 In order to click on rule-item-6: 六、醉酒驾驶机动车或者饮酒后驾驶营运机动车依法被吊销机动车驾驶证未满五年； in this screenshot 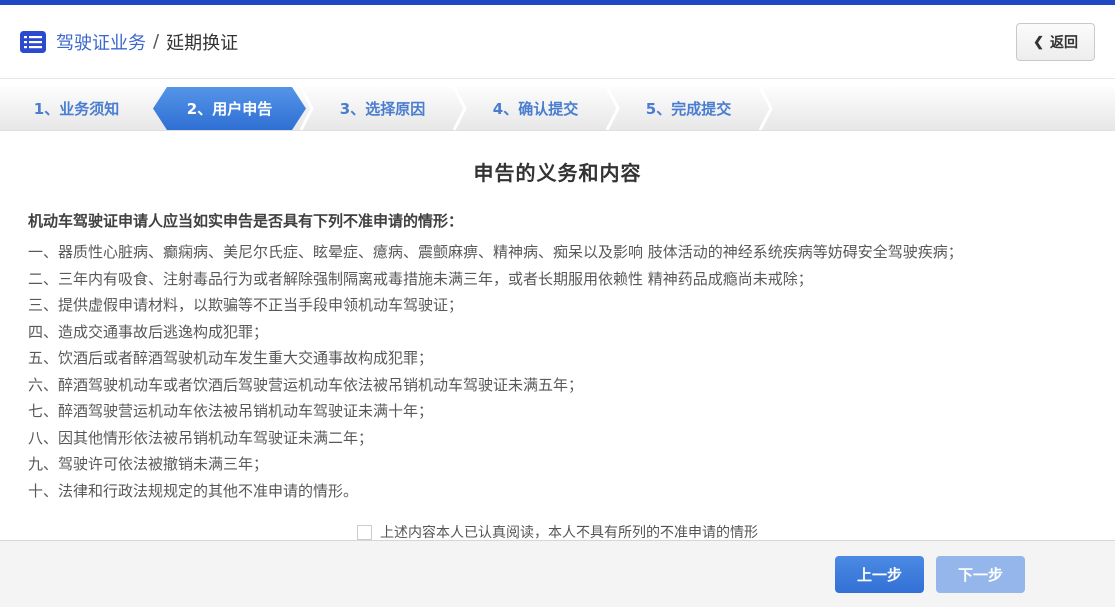, I will do `click(306, 384)`.